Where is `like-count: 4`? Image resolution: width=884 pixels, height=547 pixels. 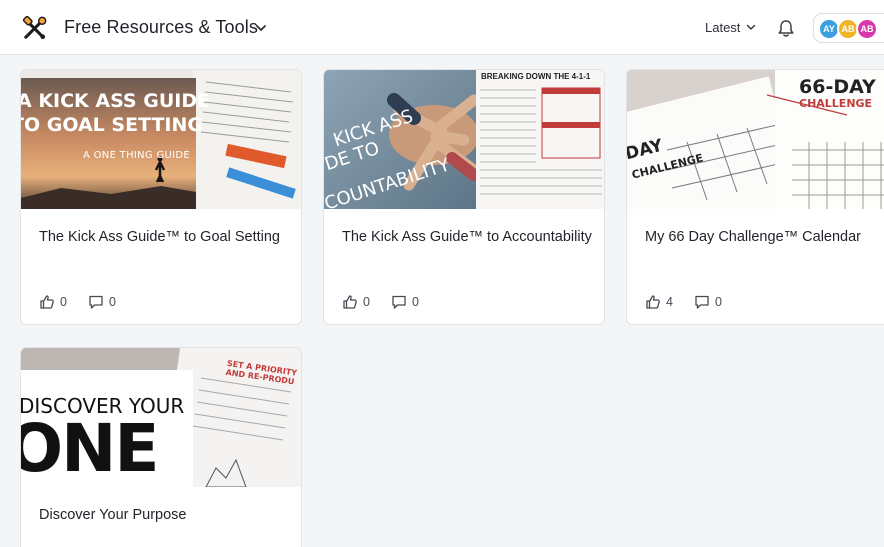 like-count: 4 is located at coordinates (669, 302).